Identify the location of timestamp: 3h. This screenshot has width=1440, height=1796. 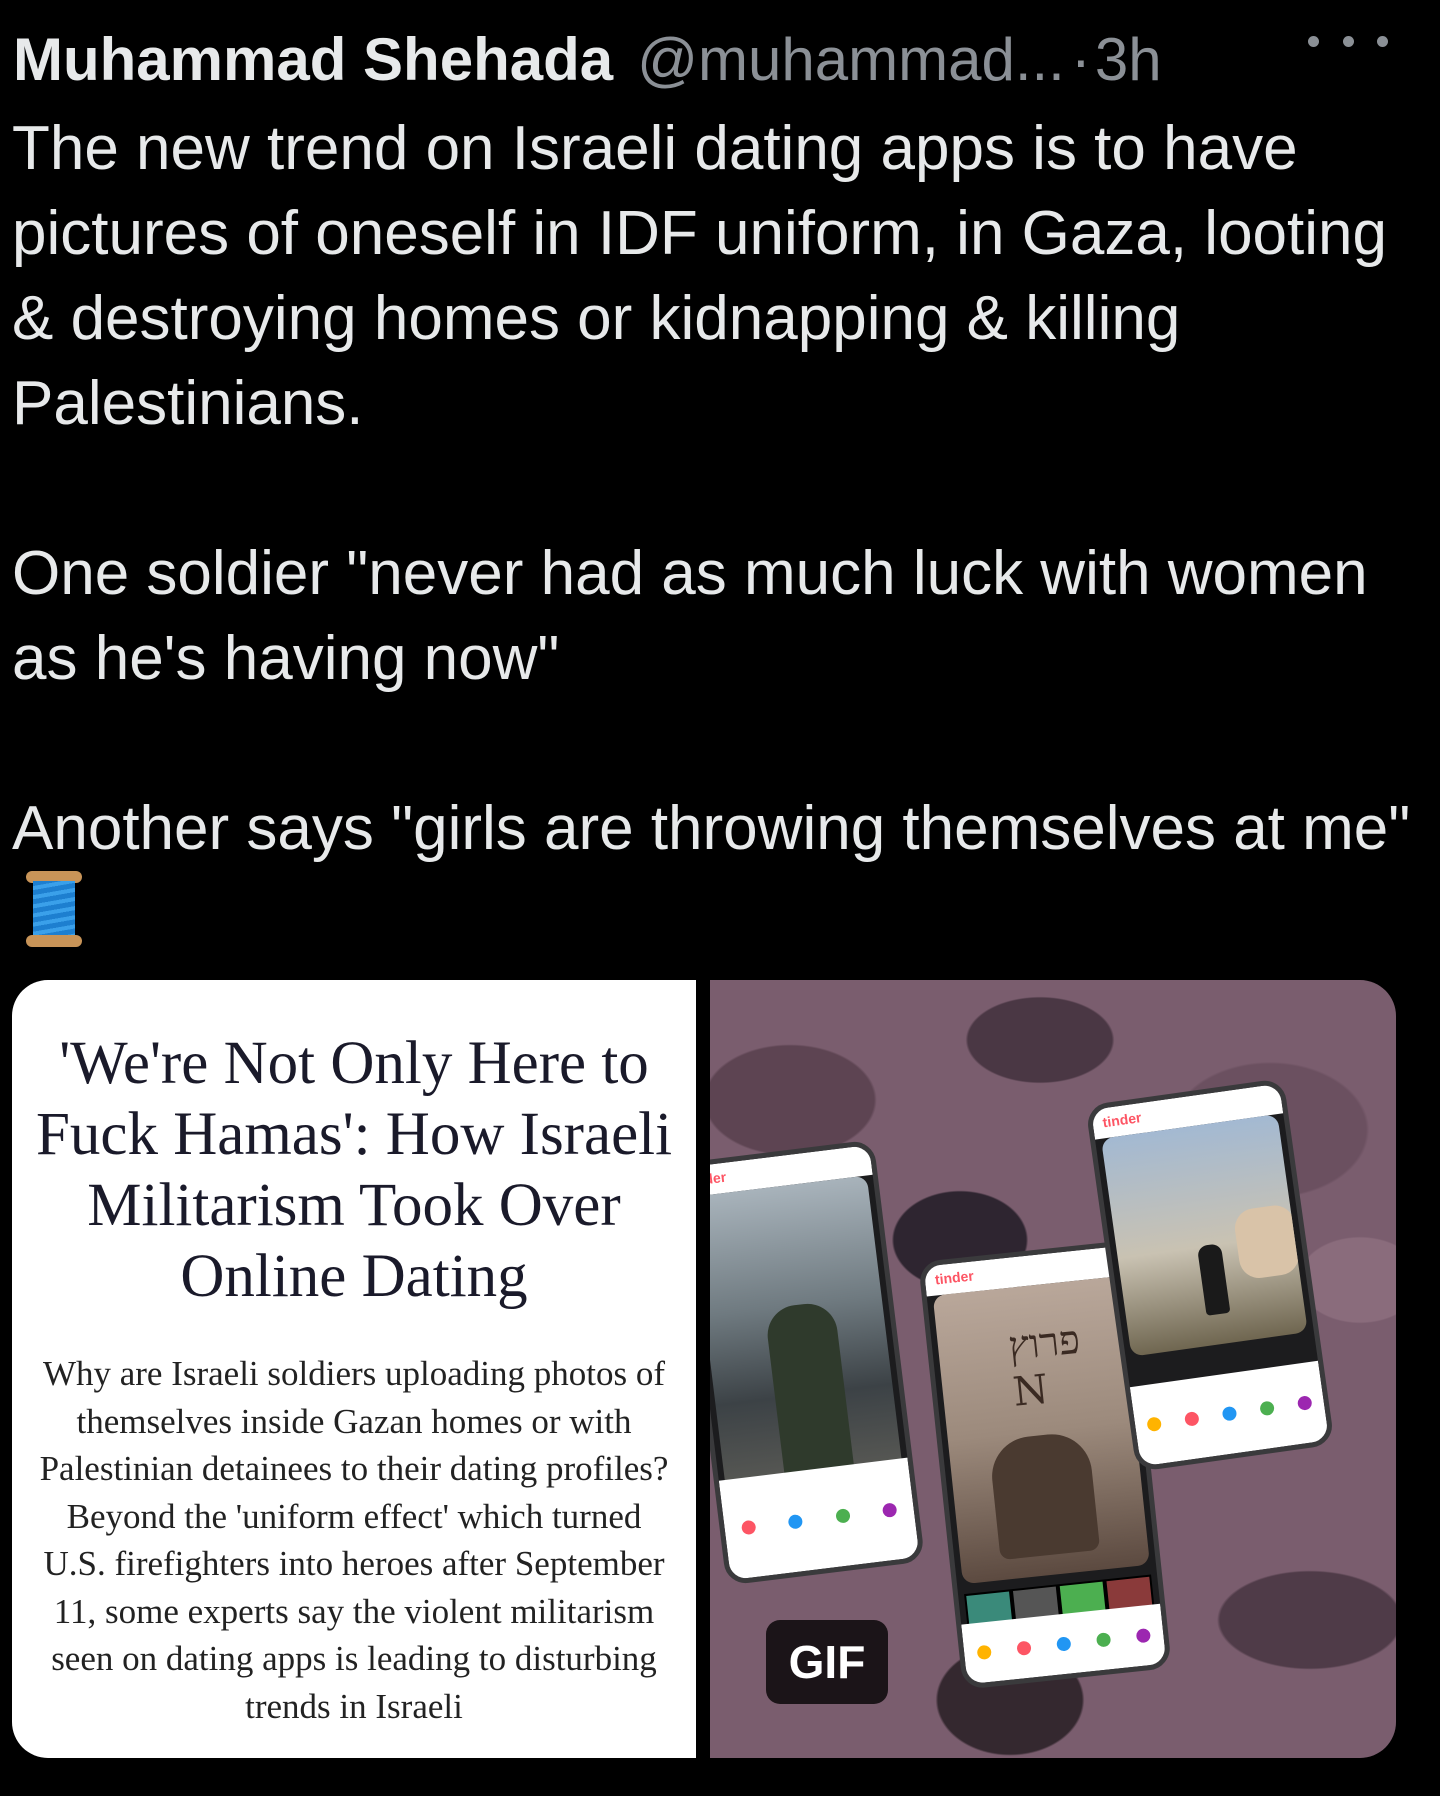
(1128, 60).